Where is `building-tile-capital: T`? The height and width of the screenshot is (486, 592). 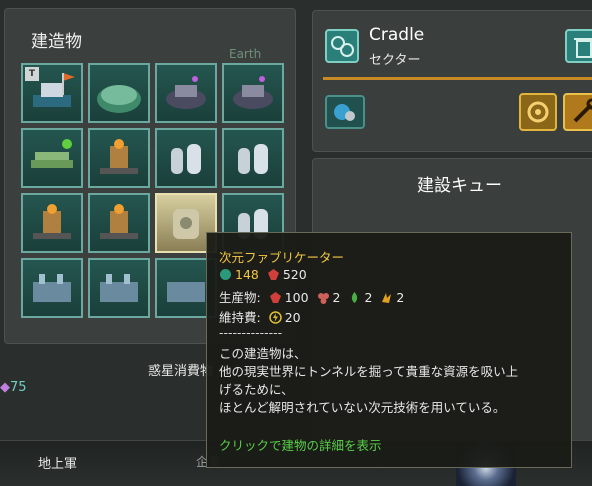 building-tile-capital: T is located at coordinates (52, 93).